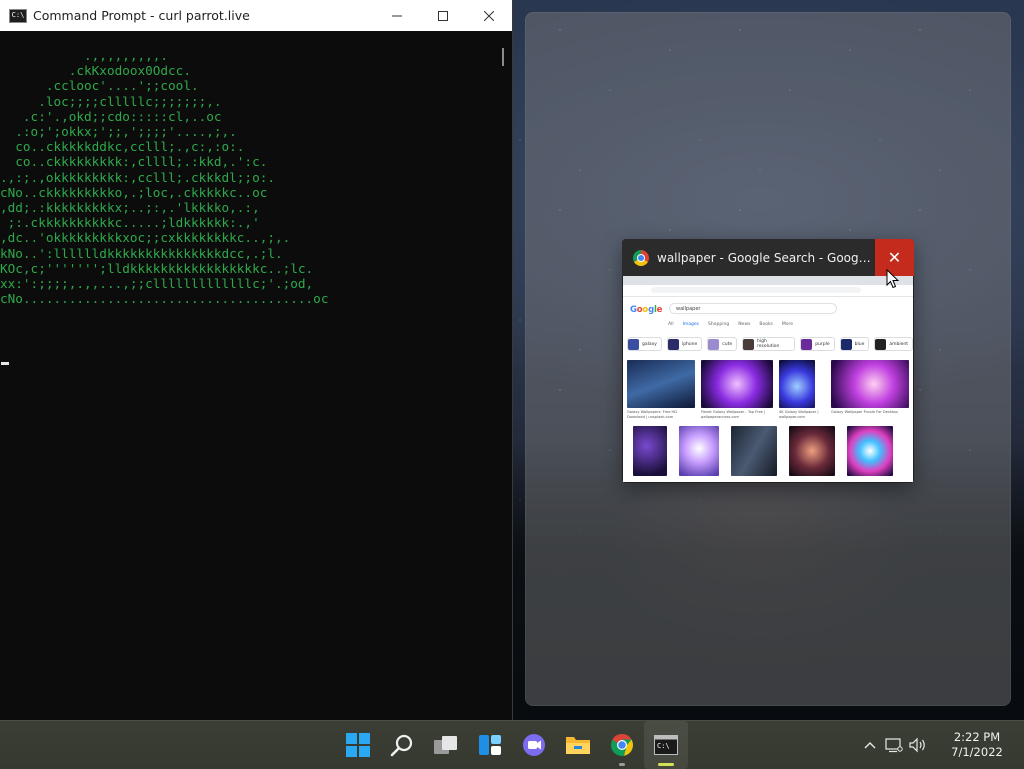 The width and height of the screenshot is (1024, 769). I want to click on search-icon, so click(401, 745).